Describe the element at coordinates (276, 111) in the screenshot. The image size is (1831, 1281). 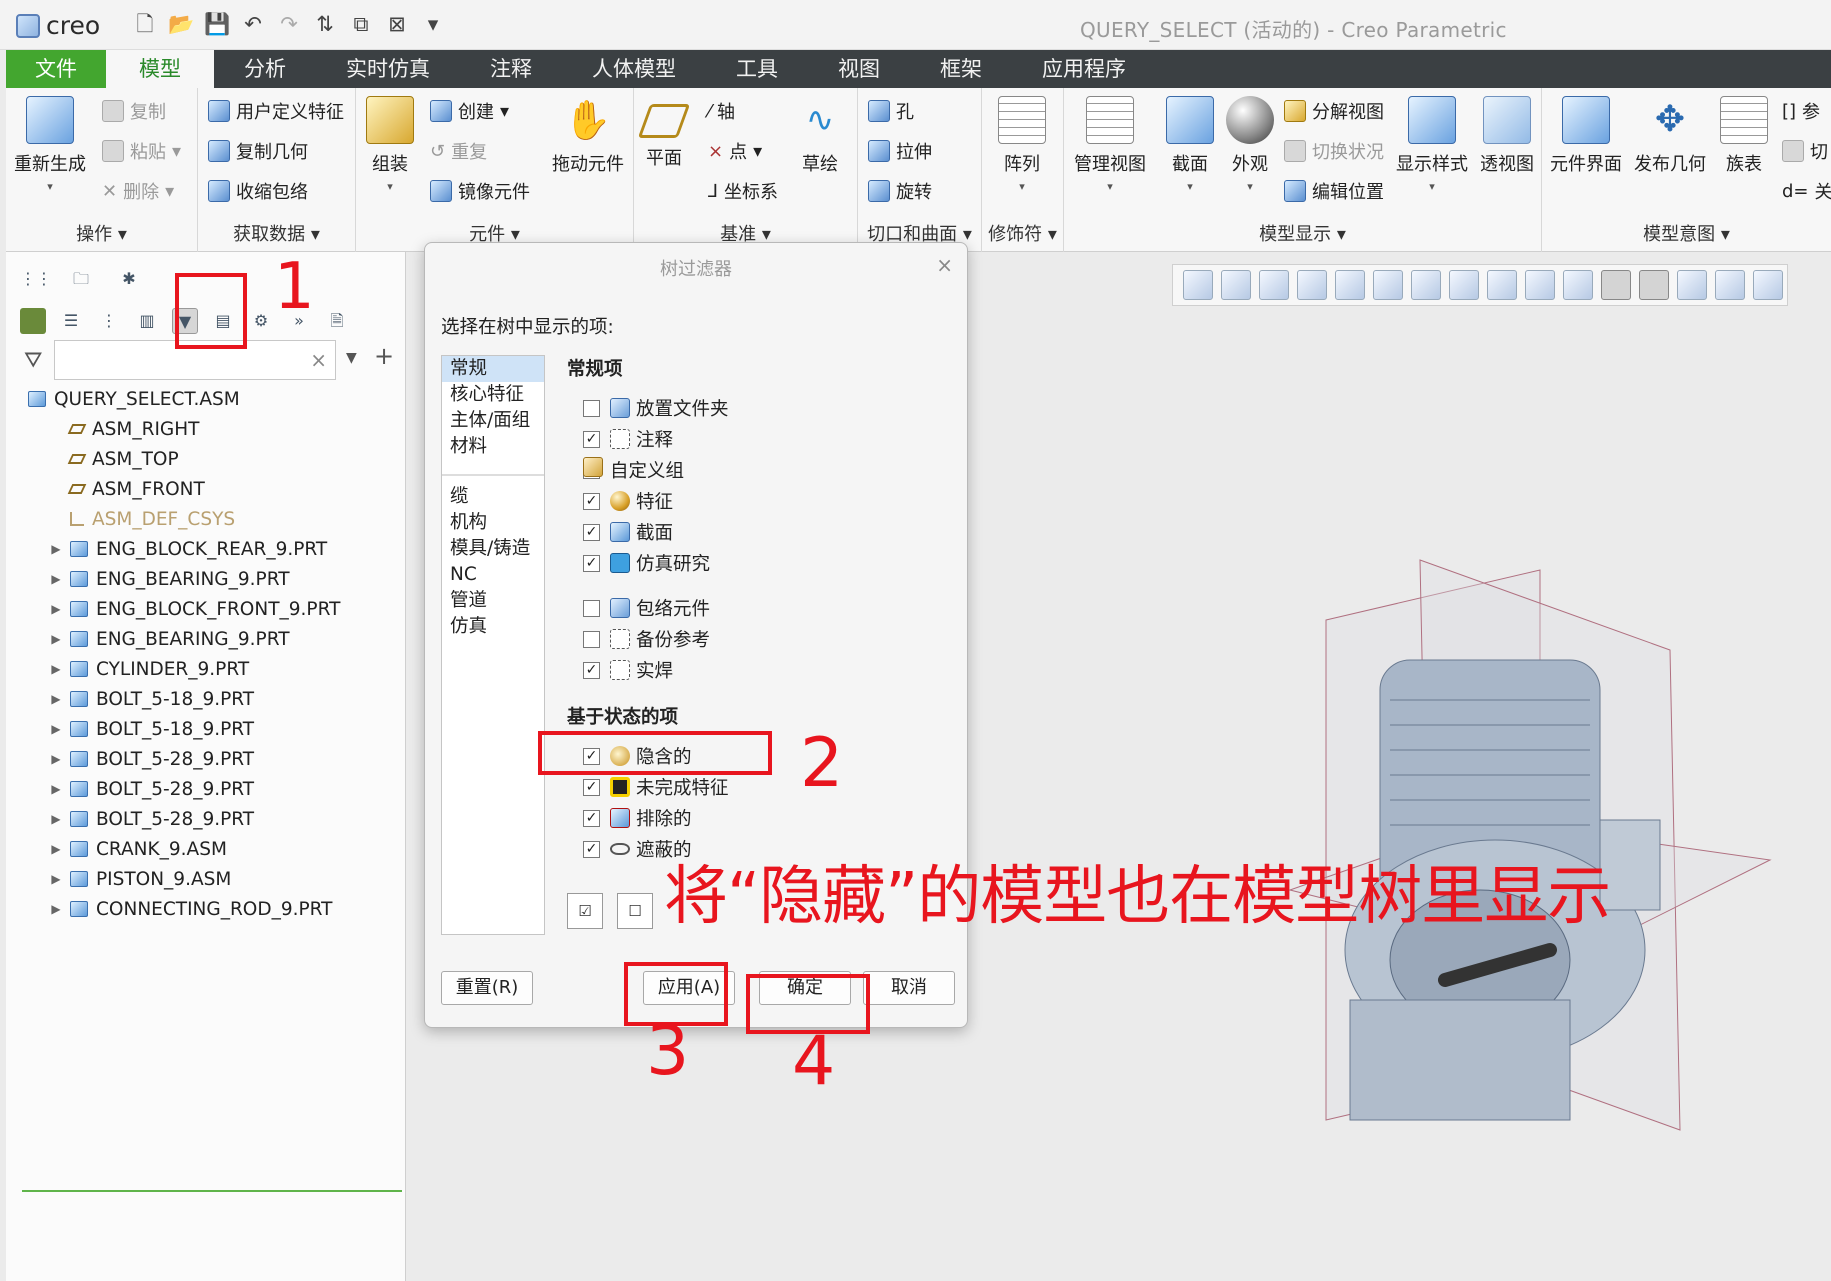
I see `udf-button: 用户定义特征` at that location.